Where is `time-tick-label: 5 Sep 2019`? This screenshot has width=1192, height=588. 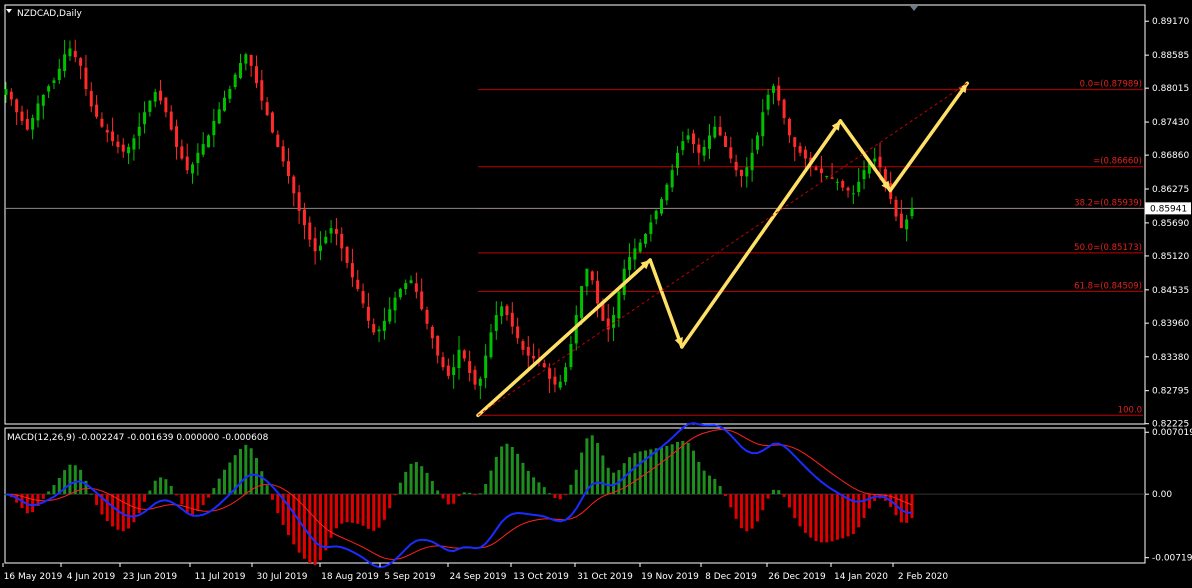
time-tick-label: 5 Sep 2019 is located at coordinates (410, 577).